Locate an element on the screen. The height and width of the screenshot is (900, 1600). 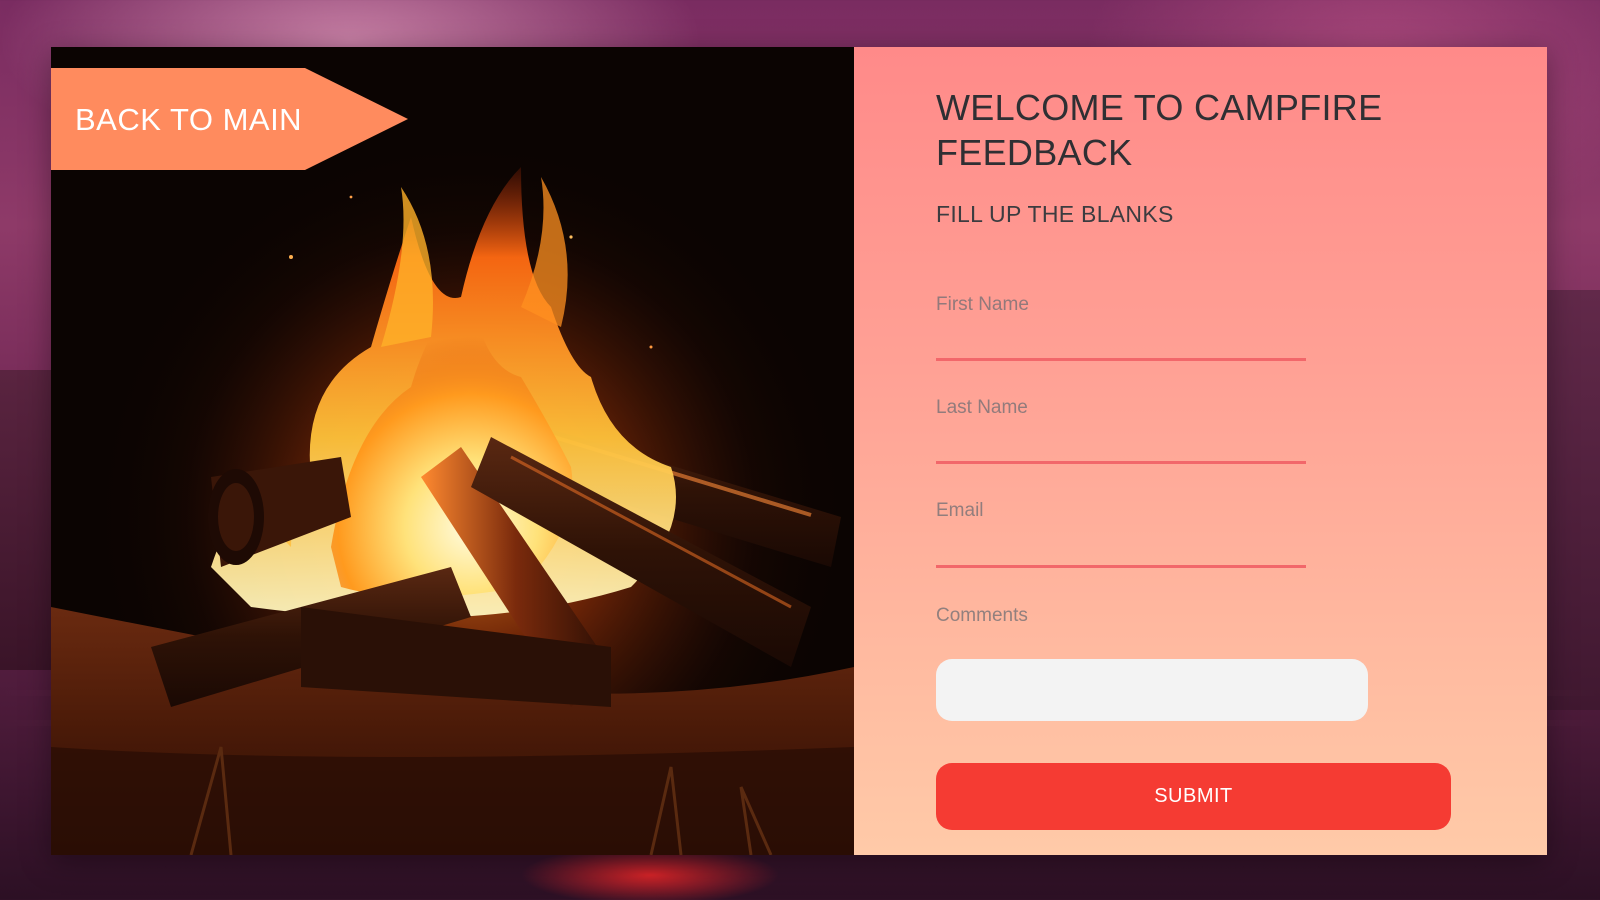
back-to-main-label: BACK TO MAIN is located at coordinates (189, 119).